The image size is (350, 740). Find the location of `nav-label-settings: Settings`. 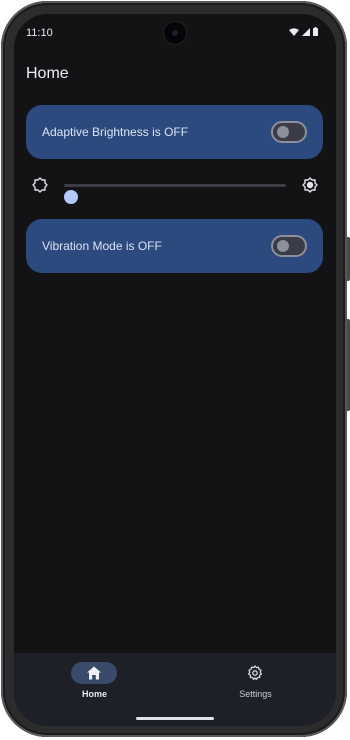

nav-label-settings: Settings is located at coordinates (255, 694).